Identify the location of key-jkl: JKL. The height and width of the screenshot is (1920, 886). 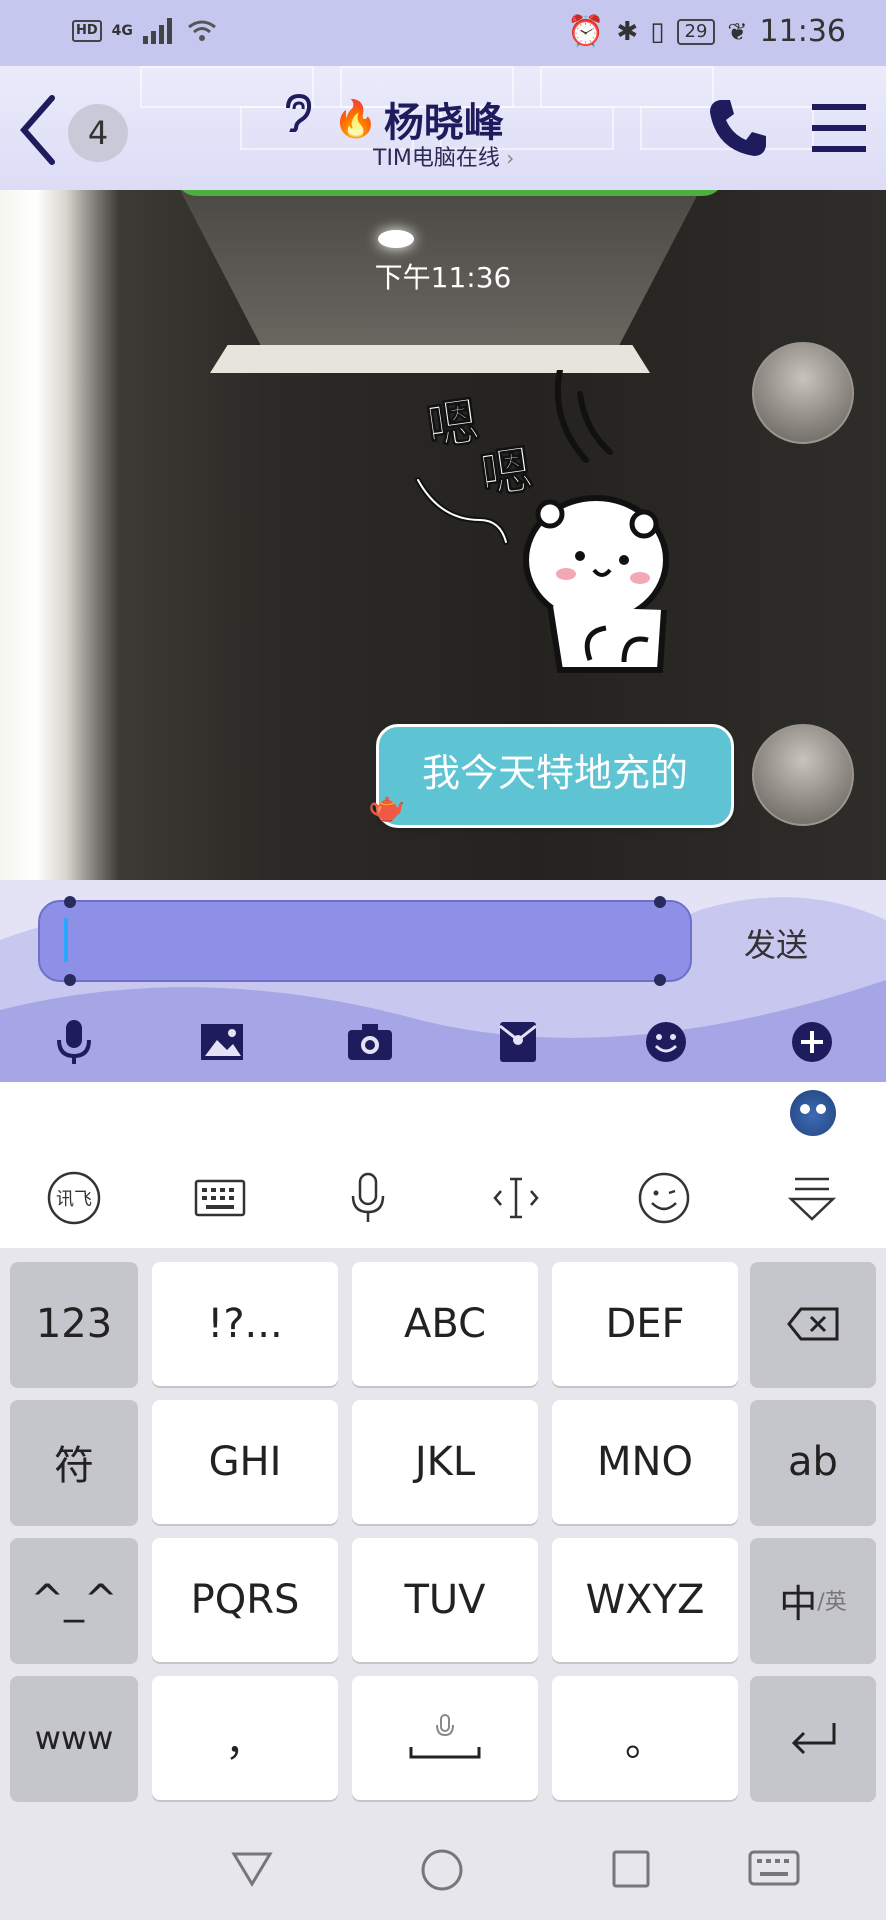
(445, 1462).